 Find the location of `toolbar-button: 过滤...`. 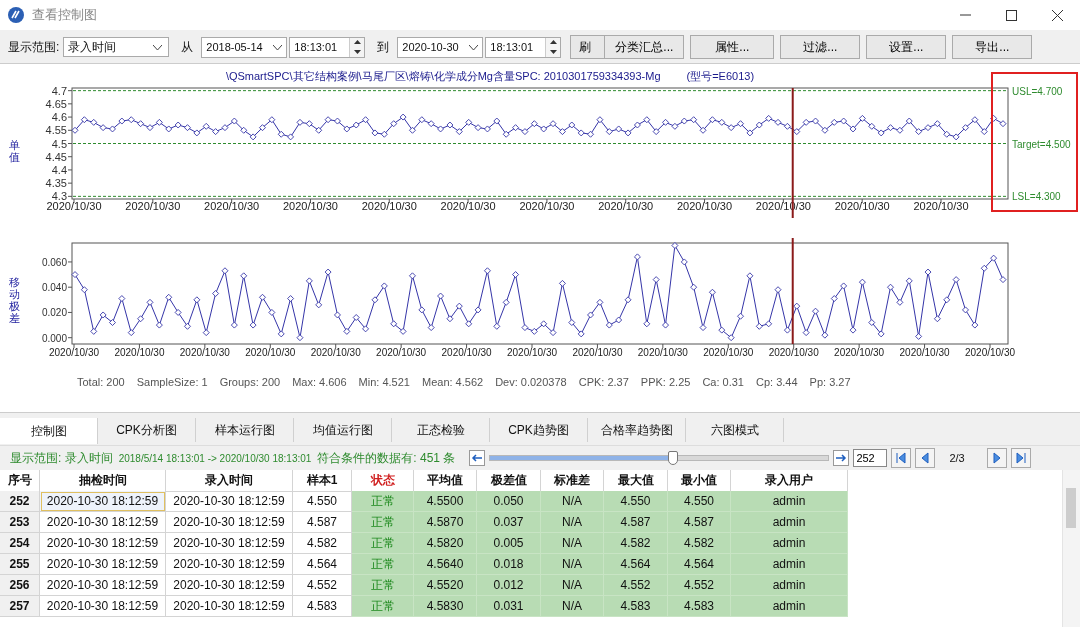

toolbar-button: 过滤... is located at coordinates (820, 47).